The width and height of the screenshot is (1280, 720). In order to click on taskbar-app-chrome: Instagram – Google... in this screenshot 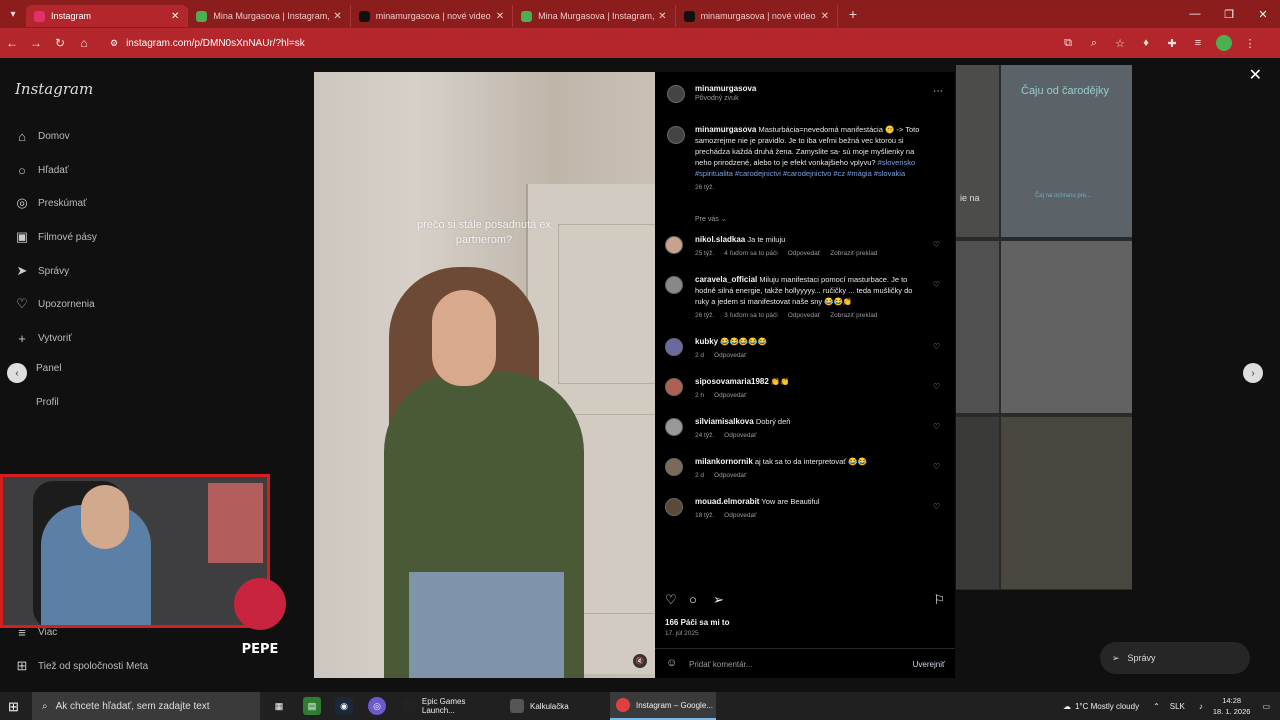, I will do `click(663, 706)`.